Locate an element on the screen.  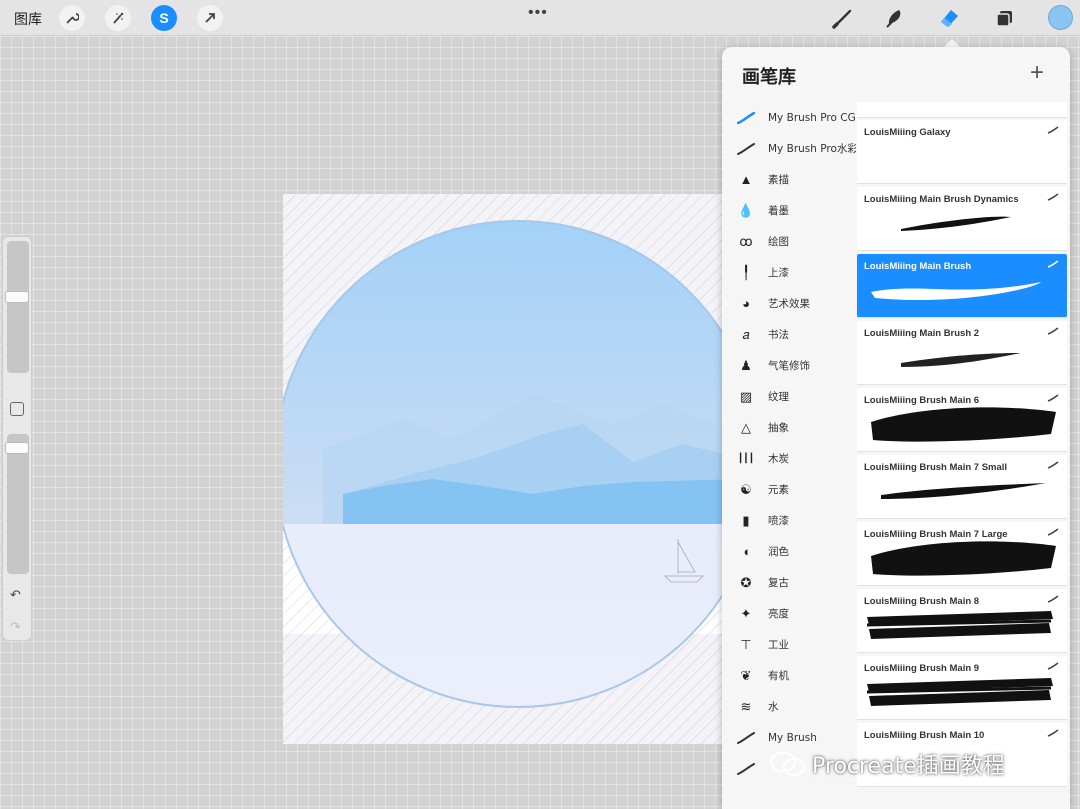
eraser-icon is located at coordinates (949, 18).